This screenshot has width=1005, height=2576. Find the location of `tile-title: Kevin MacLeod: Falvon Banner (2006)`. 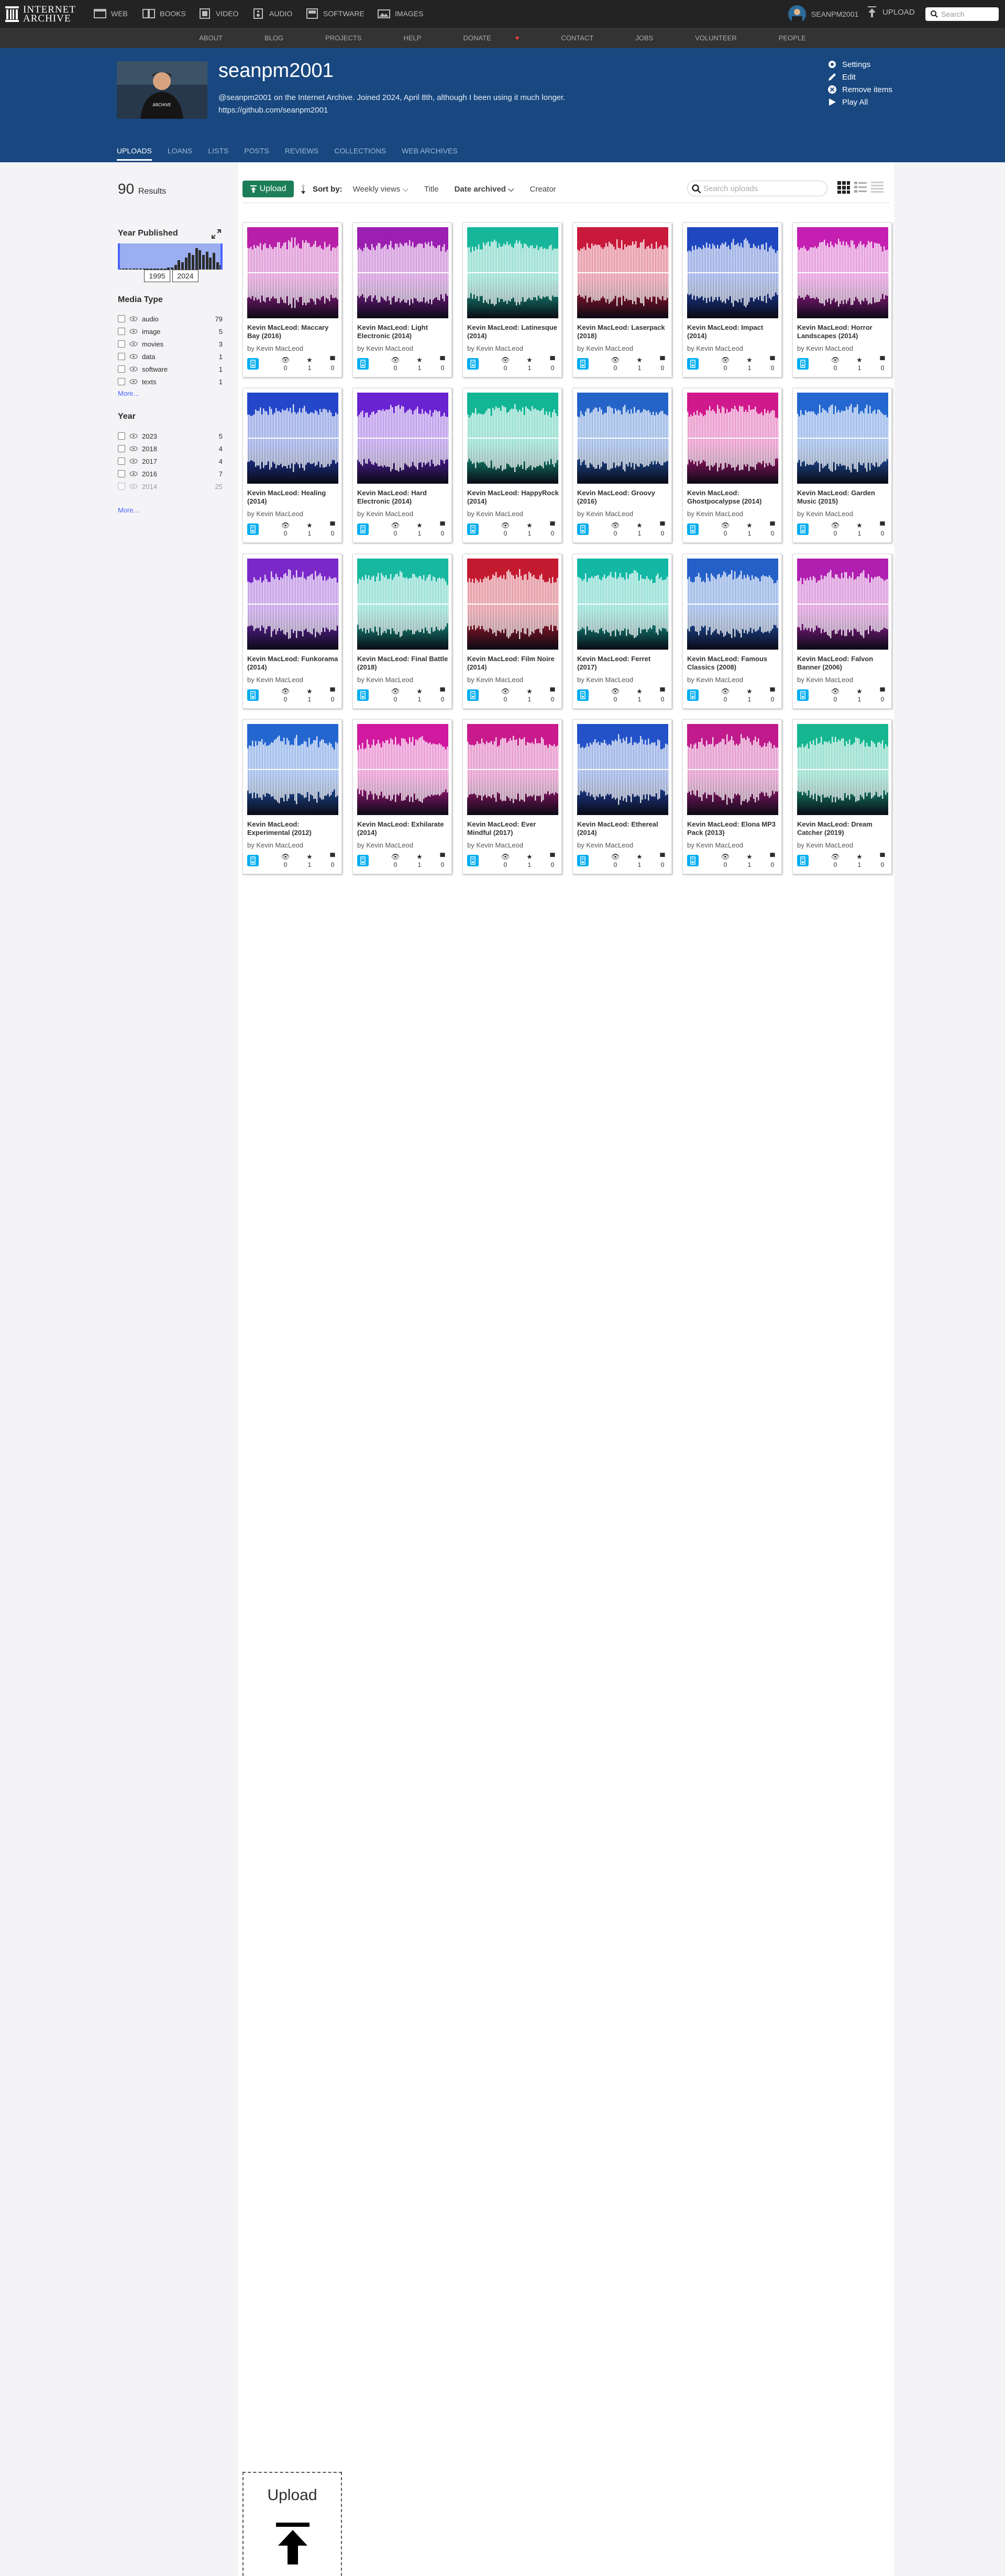

tile-title: Kevin MacLeod: Falvon Banner (2006) is located at coordinates (843, 663).